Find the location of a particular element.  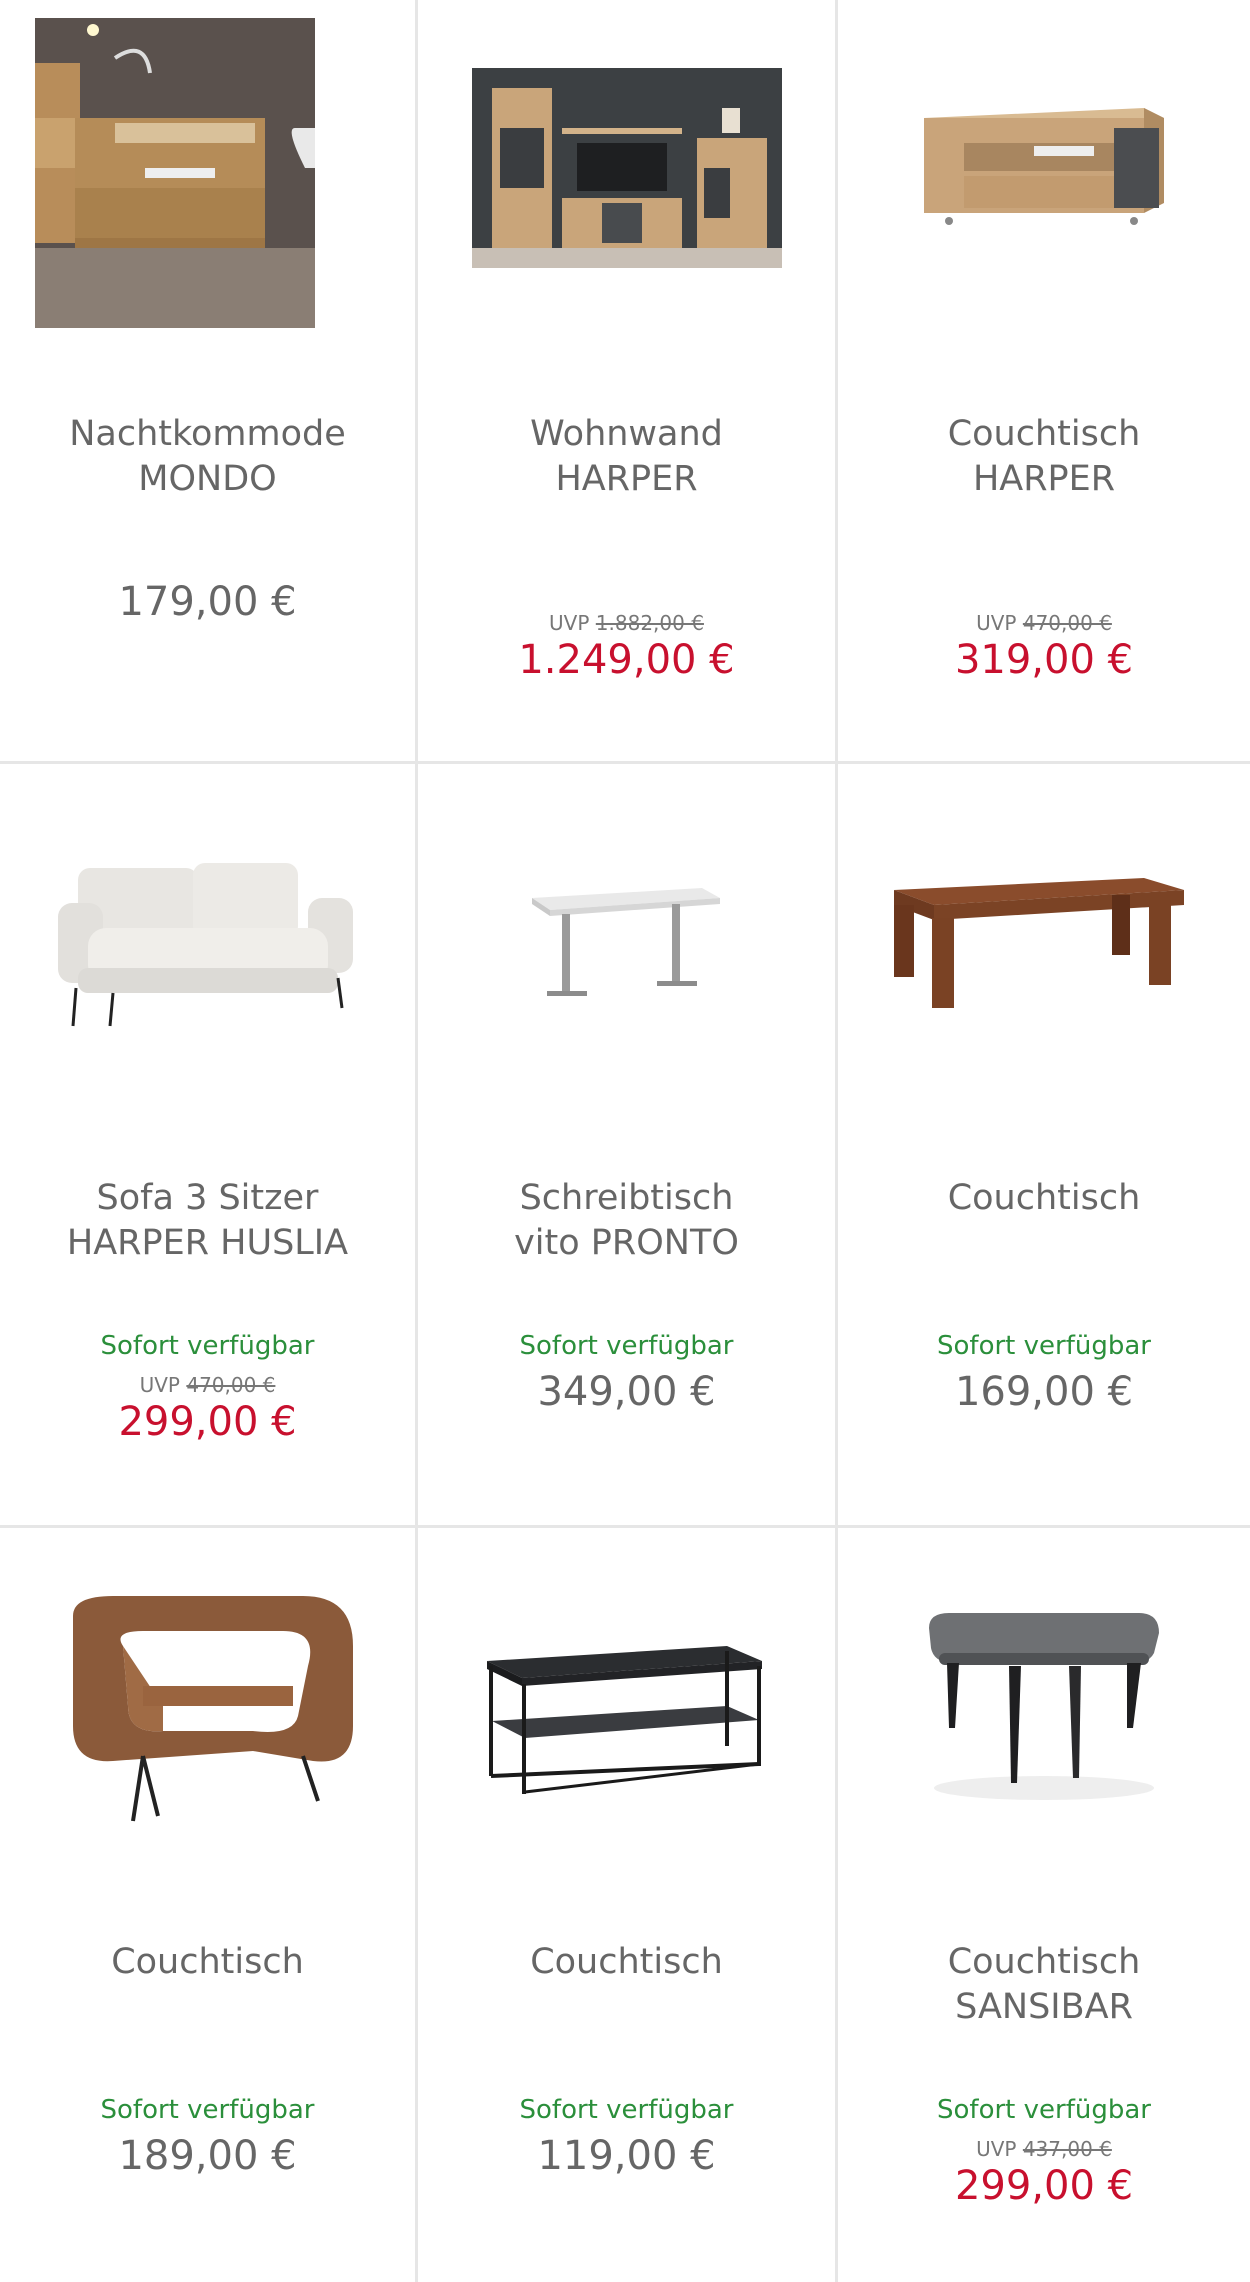

price-block: Sofort verfügbar 169,00 € is located at coordinates (1044, 1373).